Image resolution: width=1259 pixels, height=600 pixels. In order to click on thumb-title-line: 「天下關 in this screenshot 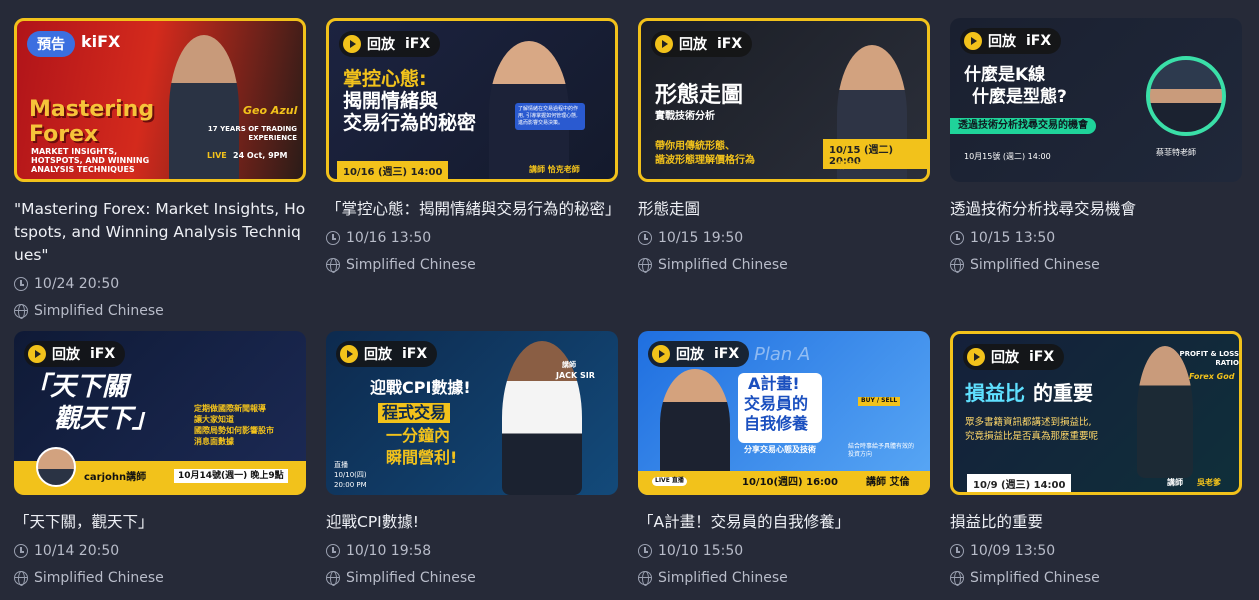, I will do `click(76, 387)`.